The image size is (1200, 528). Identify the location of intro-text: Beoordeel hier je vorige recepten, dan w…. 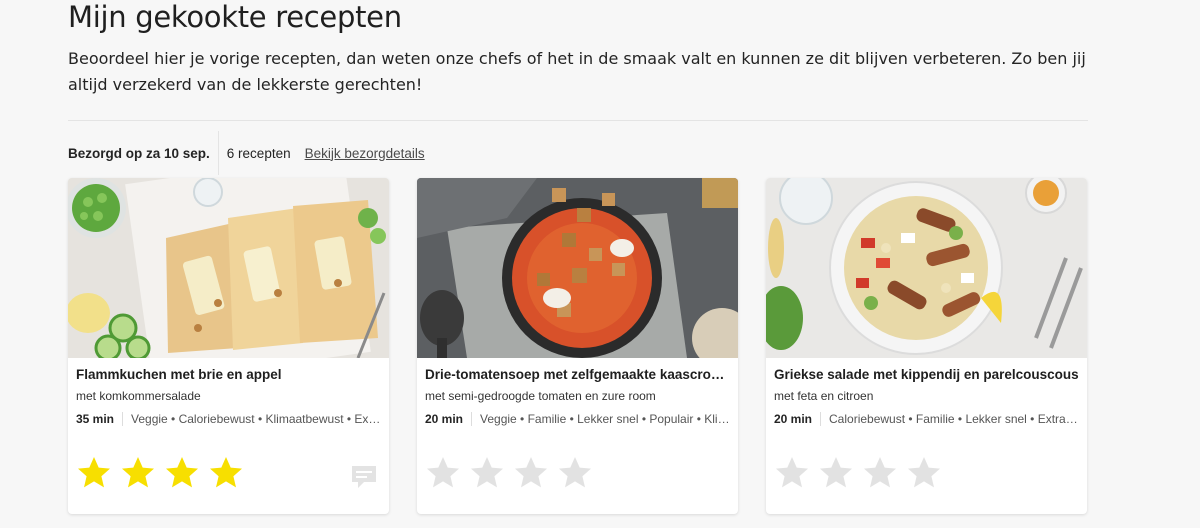
(577, 71).